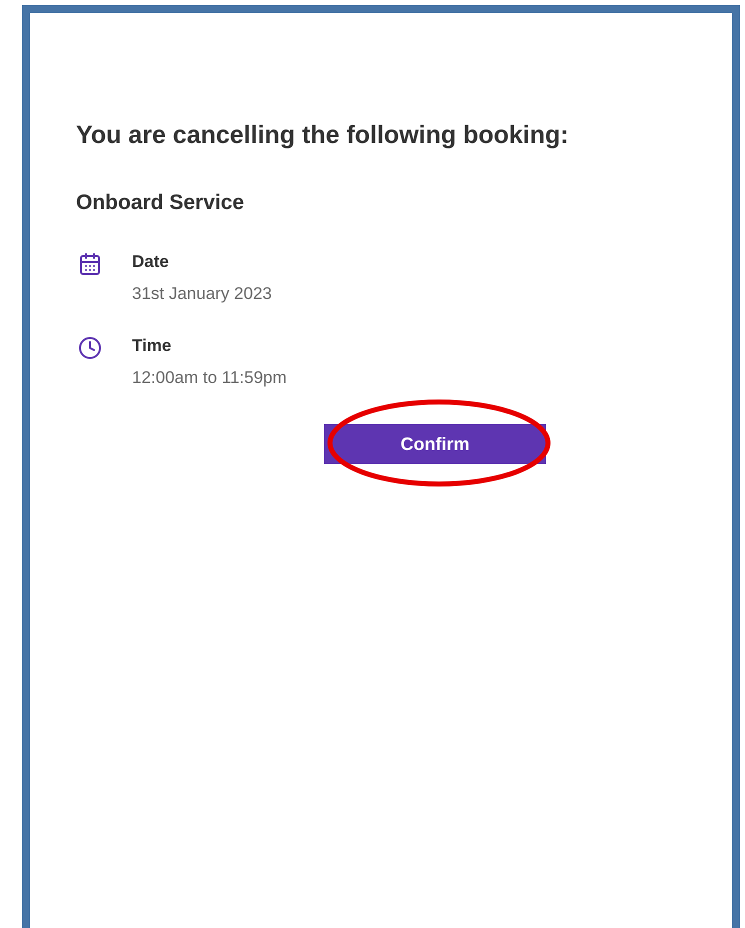 This screenshot has width=745, height=928. What do you see at coordinates (209, 378) in the screenshot?
I see `detail-value: 12:00am to 11:59pm` at bounding box center [209, 378].